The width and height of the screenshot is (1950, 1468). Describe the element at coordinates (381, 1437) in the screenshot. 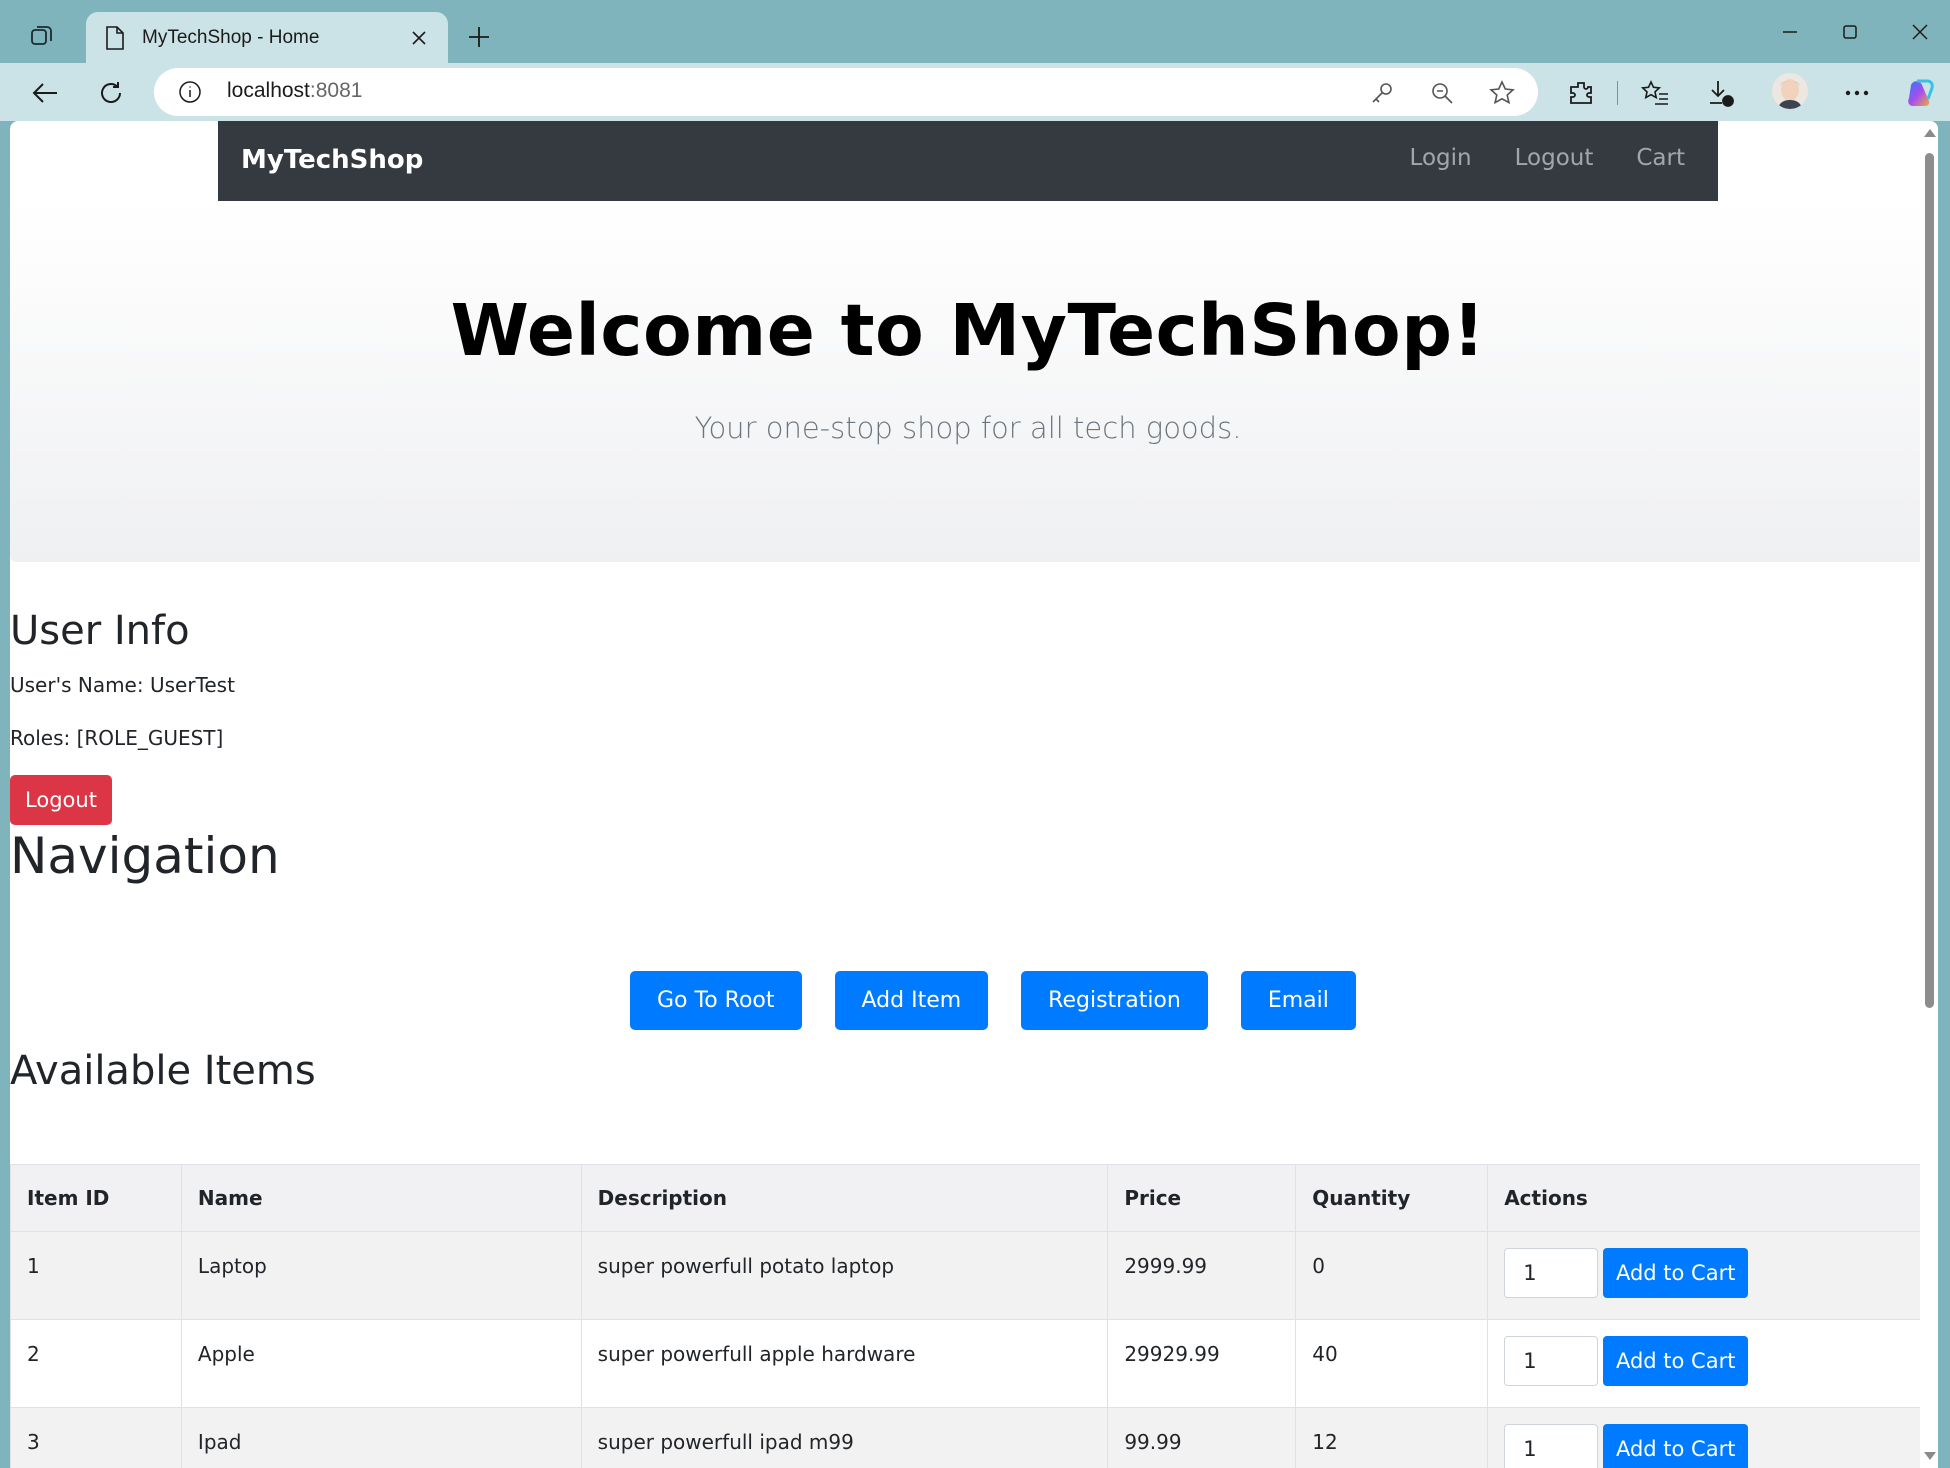

I see `item-name-cell: Ipad` at that location.